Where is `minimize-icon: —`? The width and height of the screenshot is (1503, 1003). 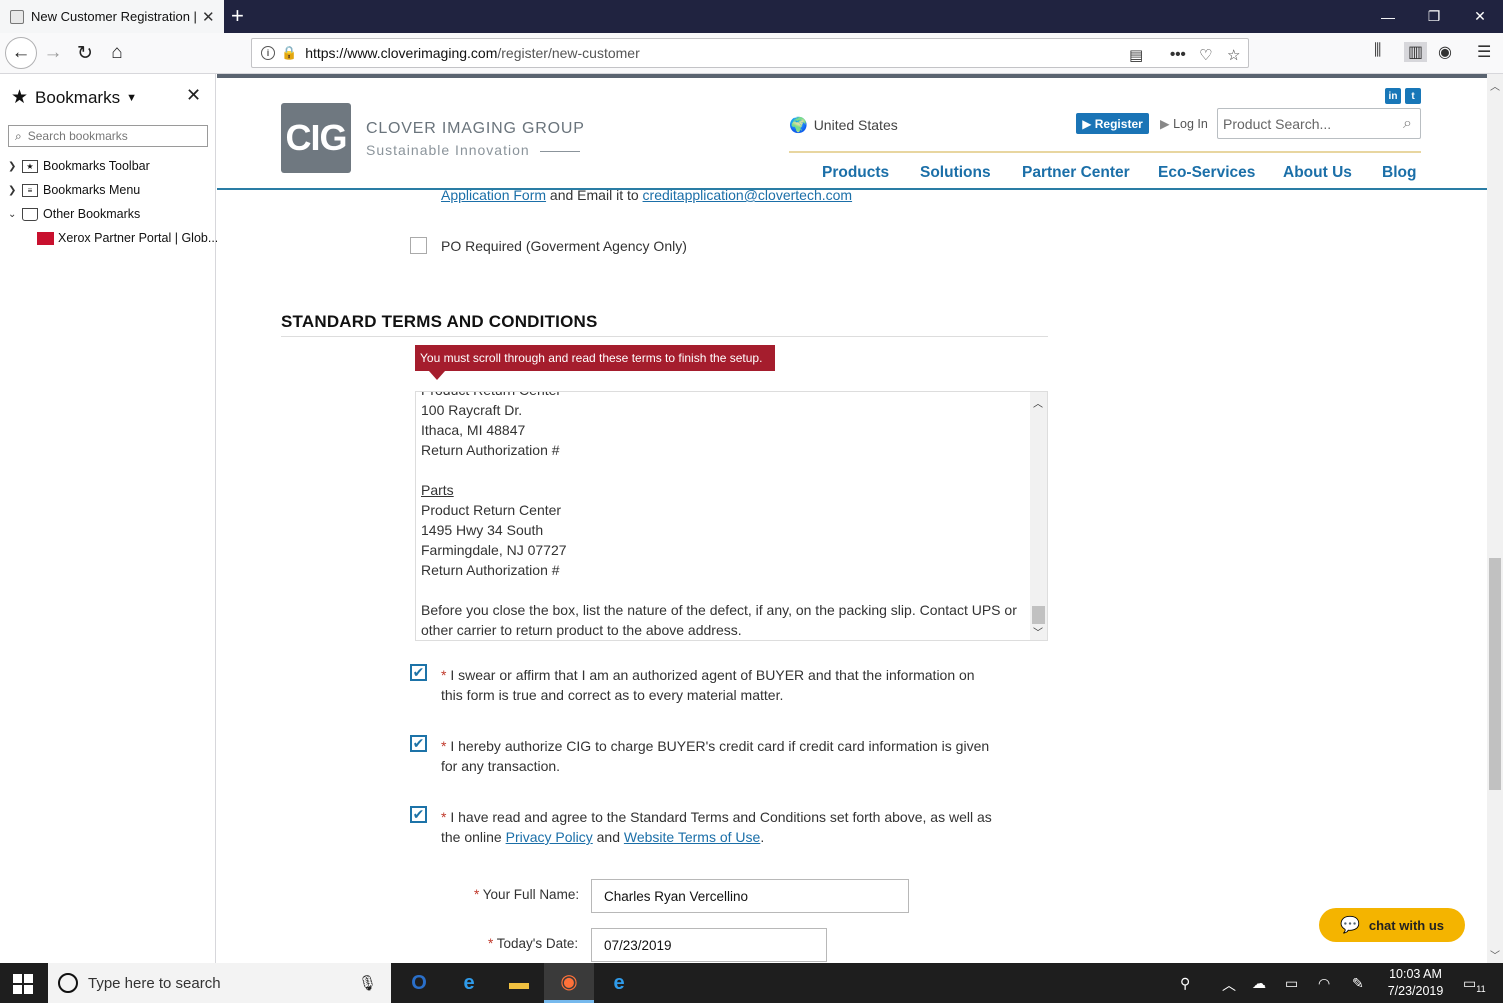
minimize-icon: — is located at coordinates (1388, 16).